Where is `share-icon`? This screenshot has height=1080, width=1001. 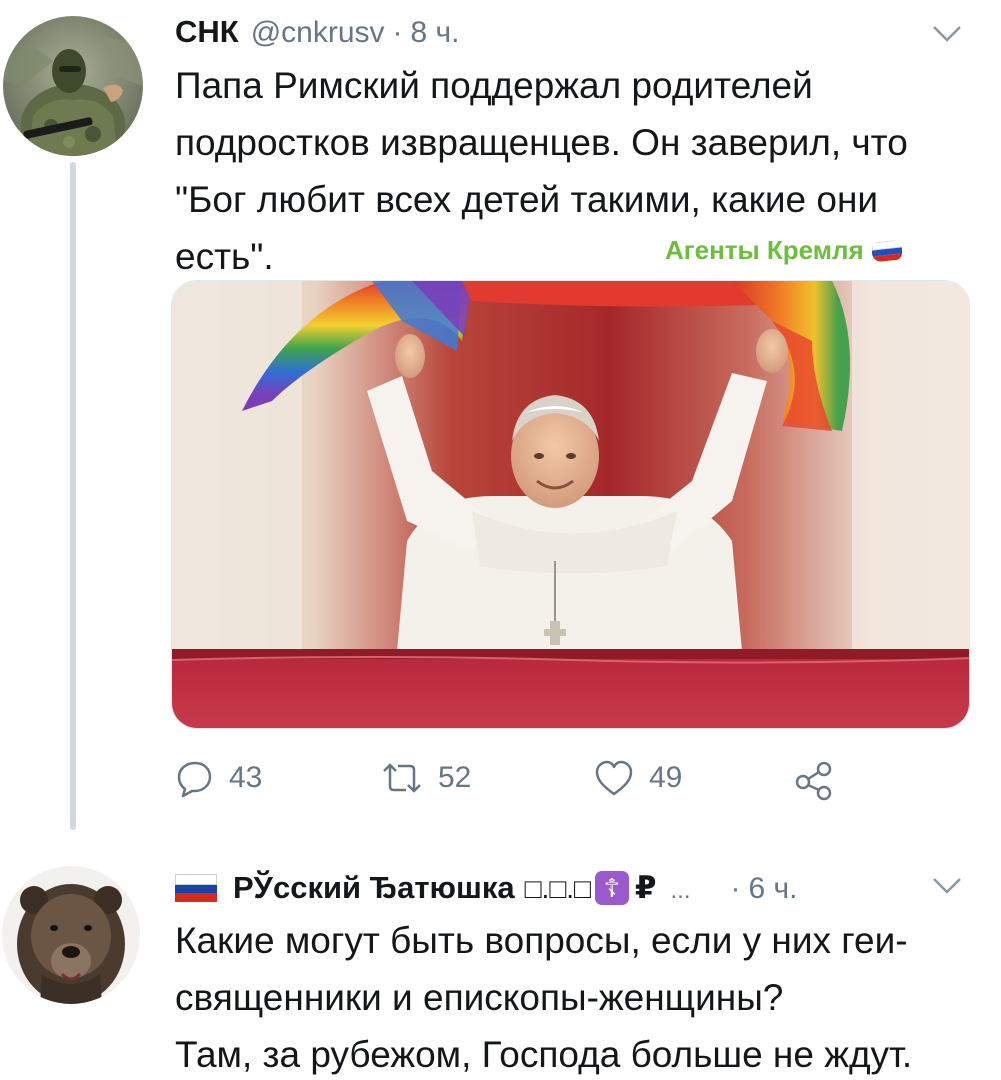 share-icon is located at coordinates (814, 780).